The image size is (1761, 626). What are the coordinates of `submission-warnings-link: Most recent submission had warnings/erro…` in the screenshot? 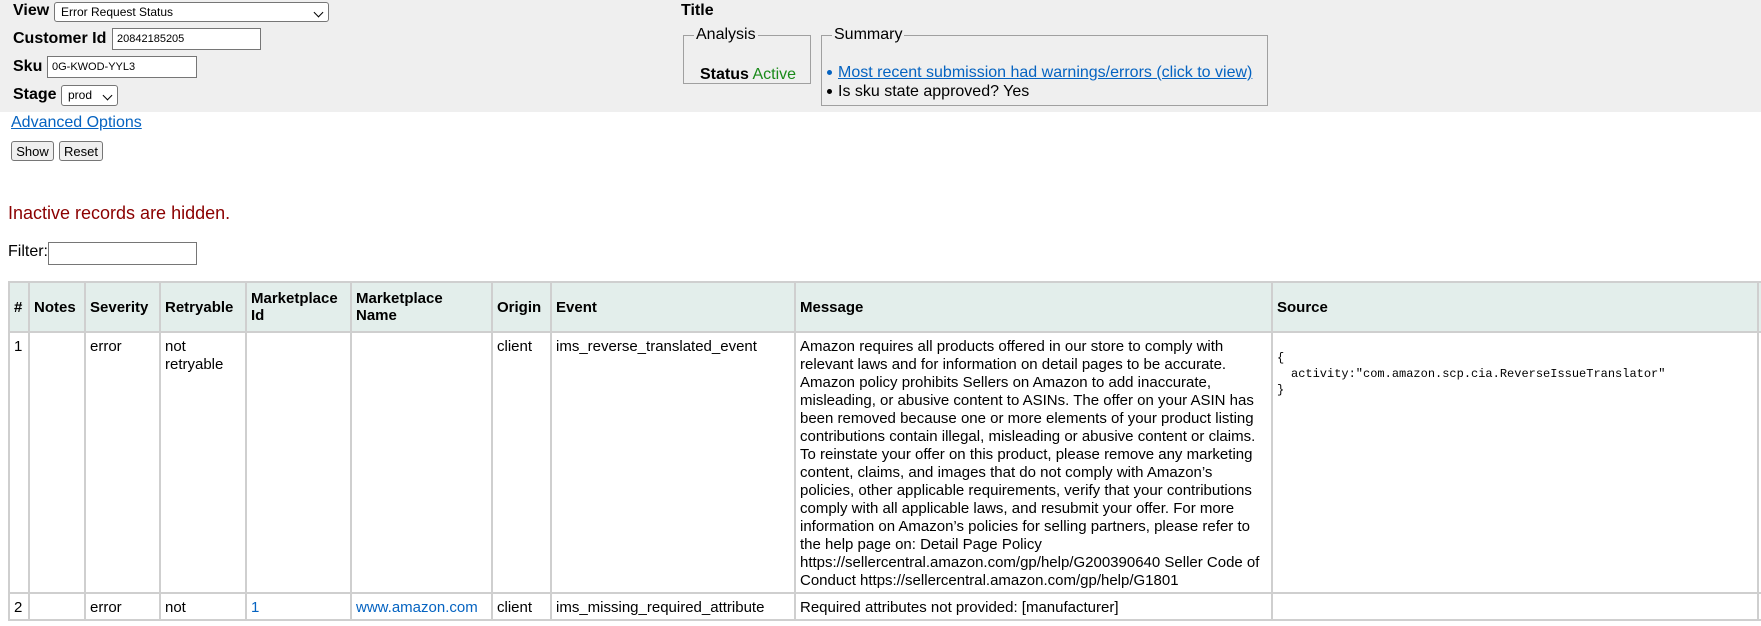 It's located at (1045, 72).